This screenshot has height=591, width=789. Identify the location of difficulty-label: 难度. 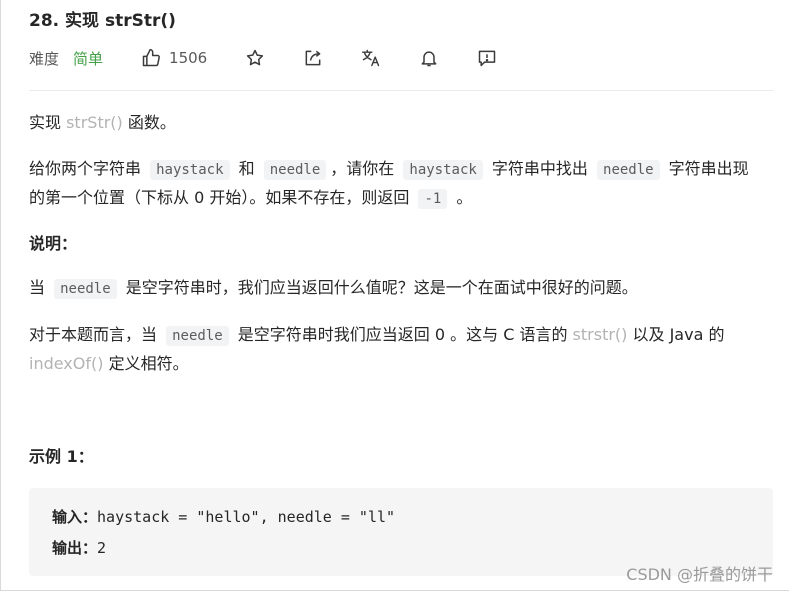
(44, 58).